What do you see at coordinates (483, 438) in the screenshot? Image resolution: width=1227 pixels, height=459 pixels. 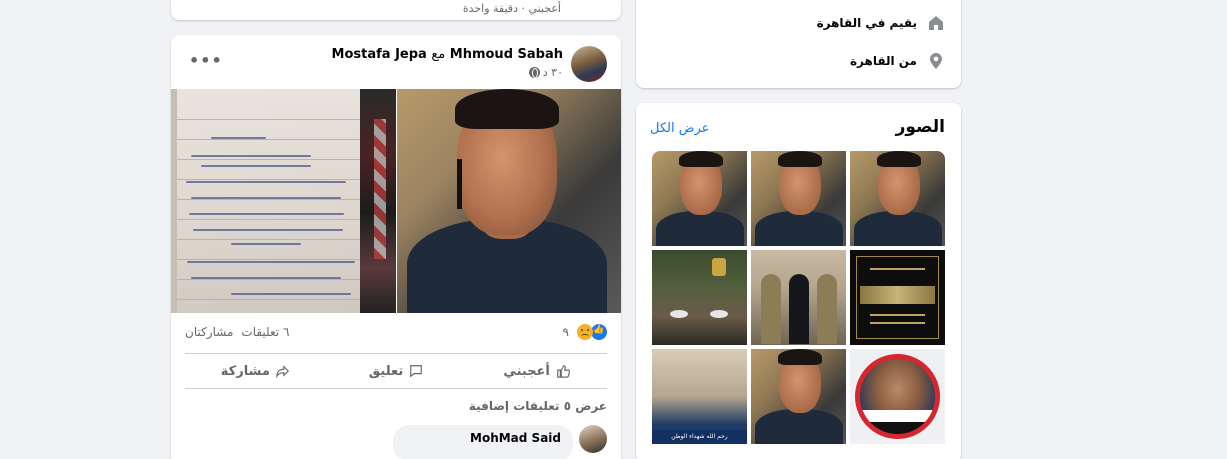 I see `commenter-name: MohMad Said` at bounding box center [483, 438].